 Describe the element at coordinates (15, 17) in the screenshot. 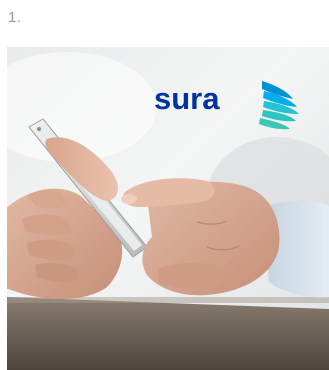

I see `step-number: 1.` at that location.